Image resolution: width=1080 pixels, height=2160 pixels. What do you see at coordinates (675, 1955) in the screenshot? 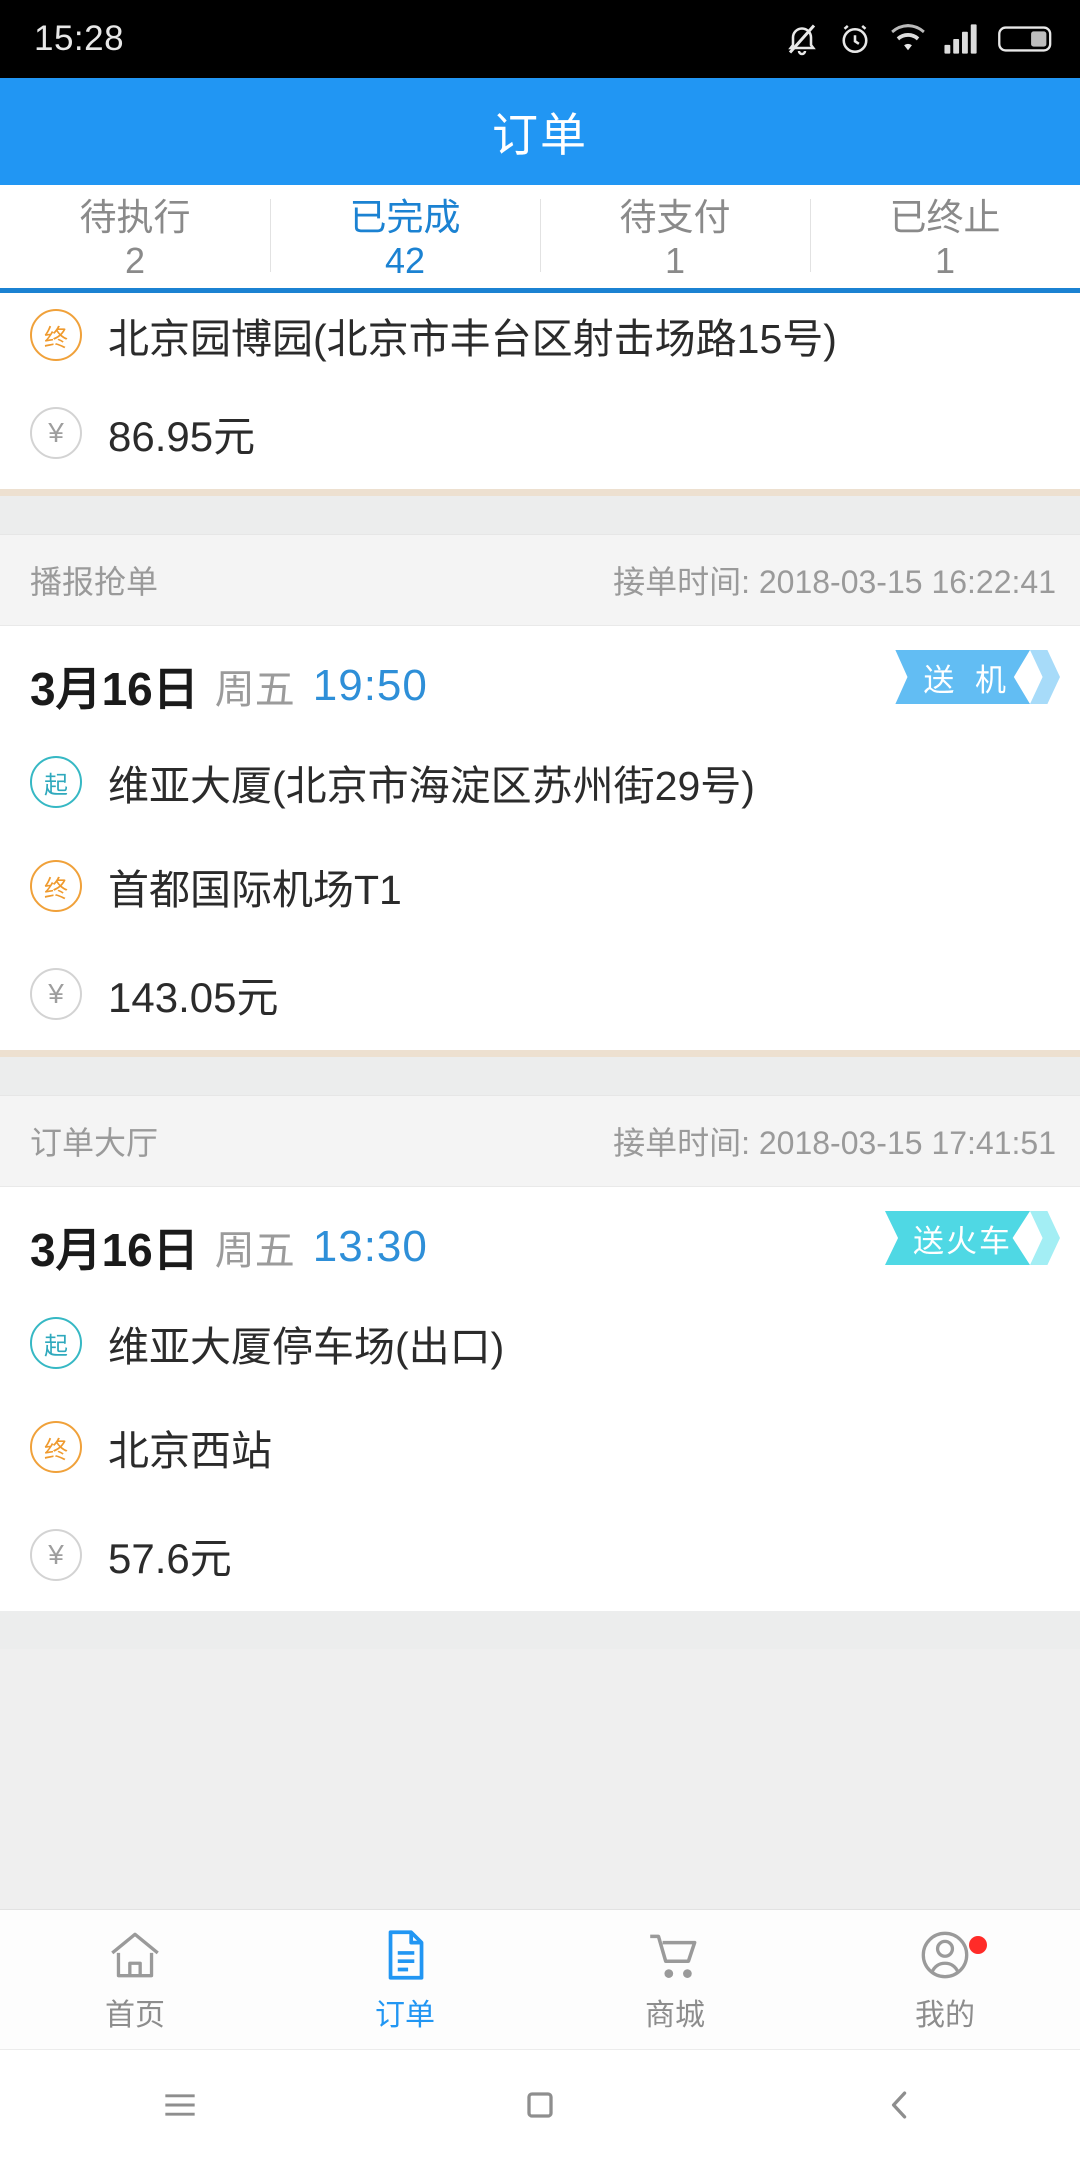
I see `cart-icon` at bounding box center [675, 1955].